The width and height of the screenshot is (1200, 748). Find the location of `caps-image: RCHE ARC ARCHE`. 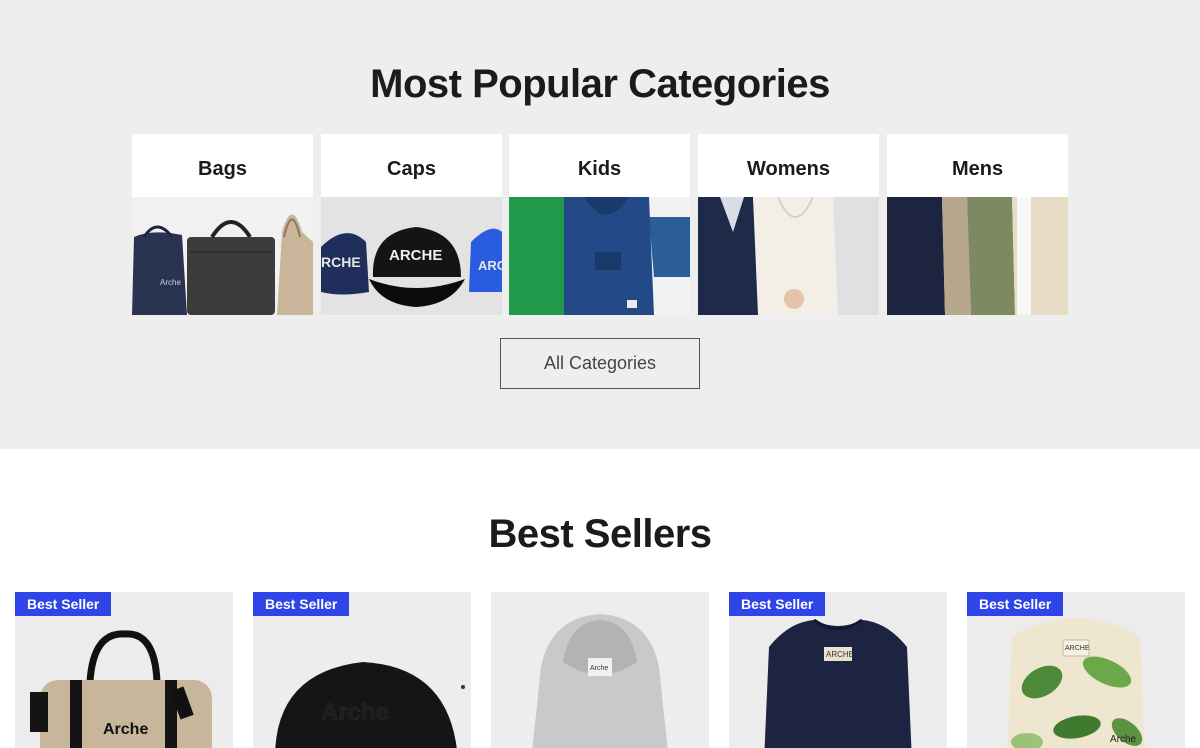

caps-image: RCHE ARC ARCHE is located at coordinates (411, 256).